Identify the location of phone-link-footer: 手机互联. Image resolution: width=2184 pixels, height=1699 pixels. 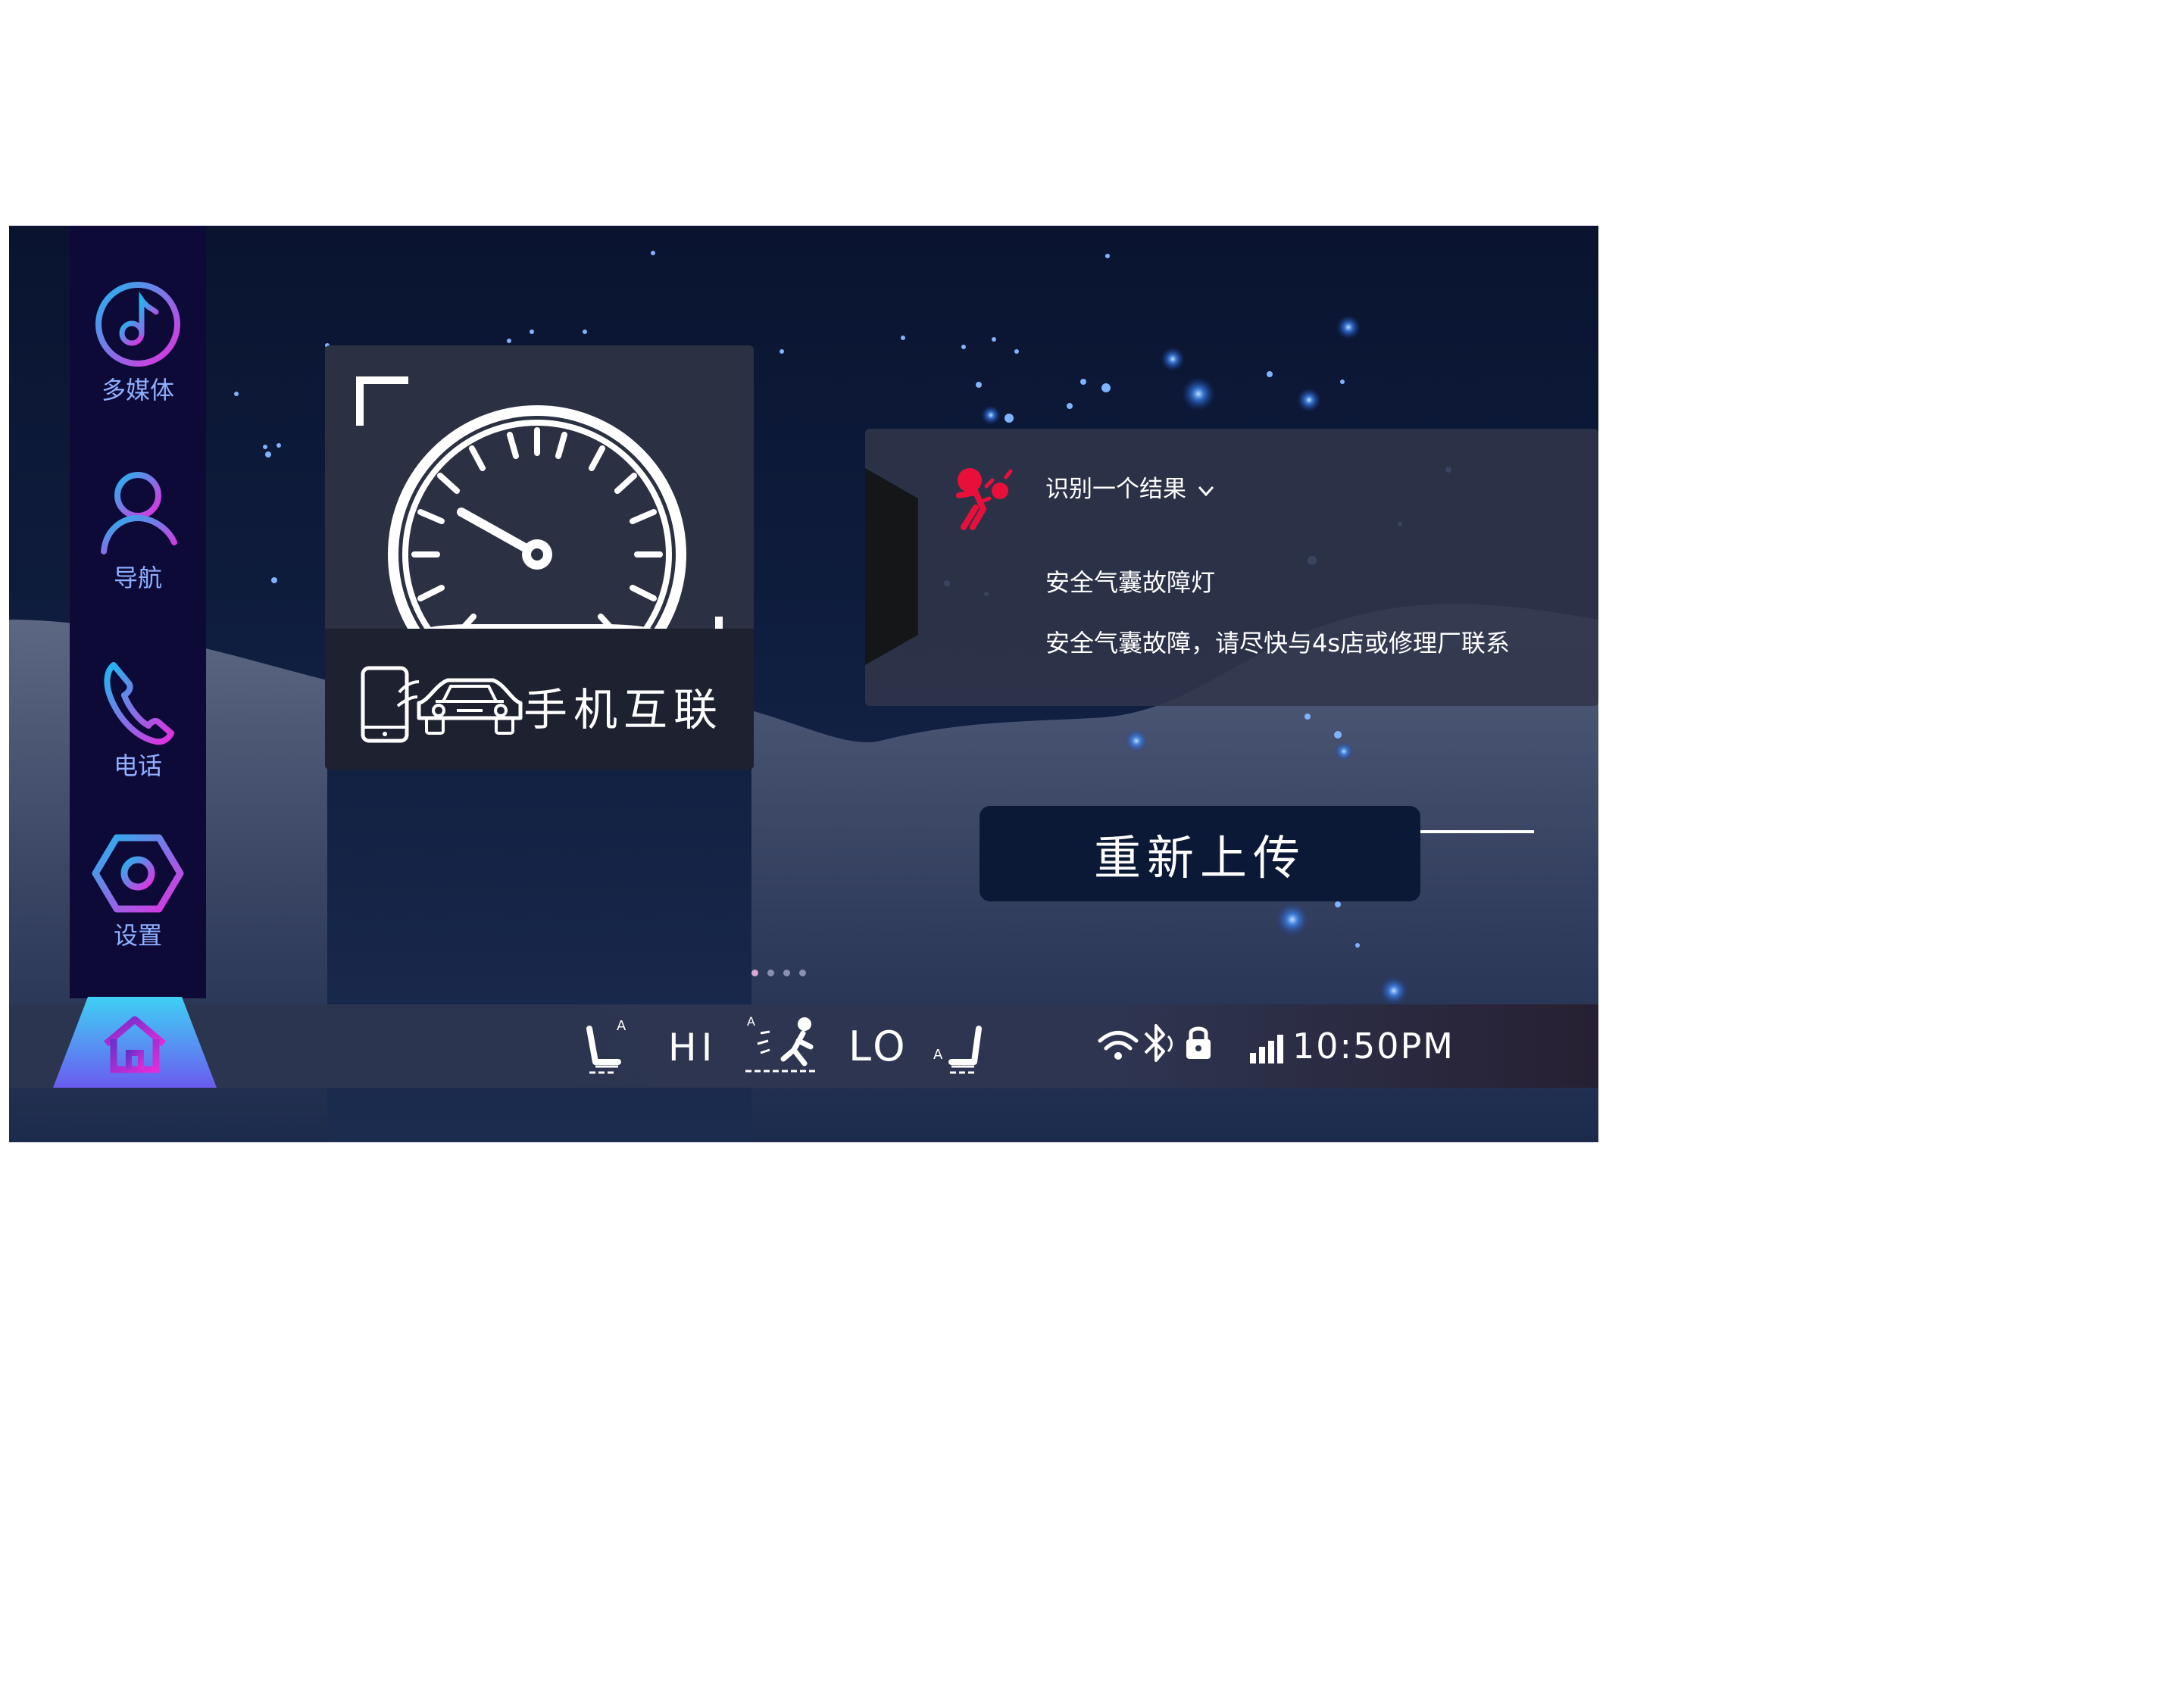
(539, 699).